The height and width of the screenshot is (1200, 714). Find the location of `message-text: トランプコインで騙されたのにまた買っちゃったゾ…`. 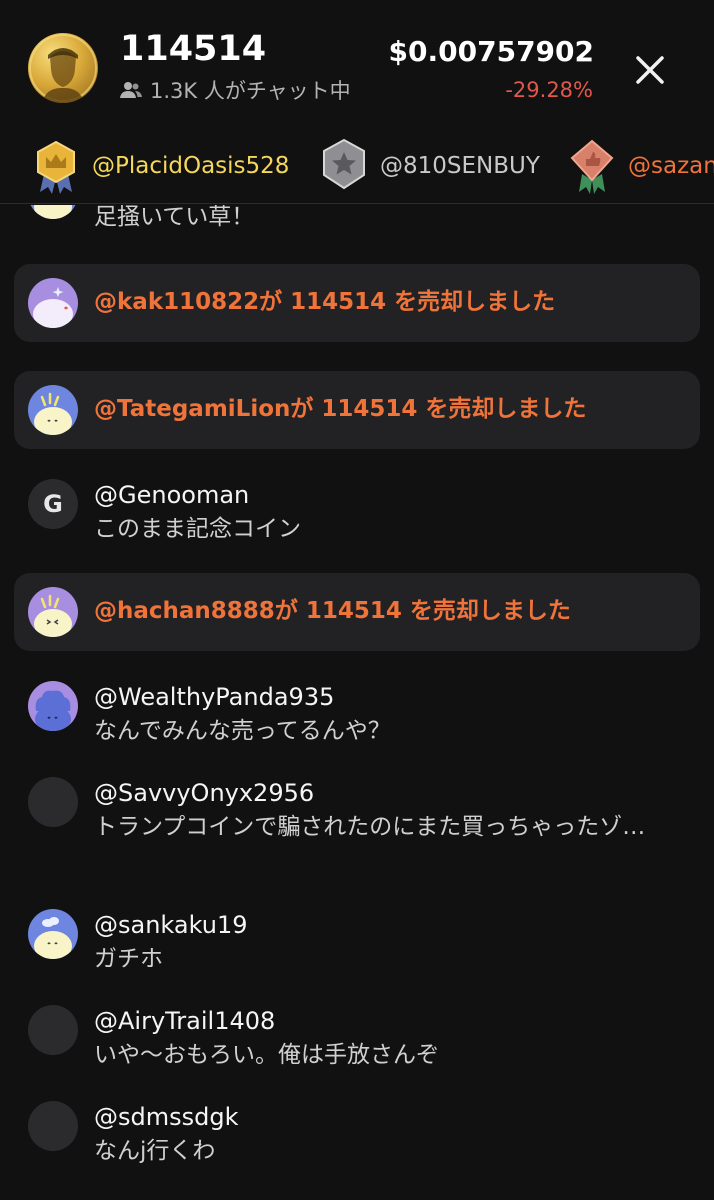

message-text: トランプコインで騙されたのにまた買っちゃったゾ… is located at coordinates (370, 827).